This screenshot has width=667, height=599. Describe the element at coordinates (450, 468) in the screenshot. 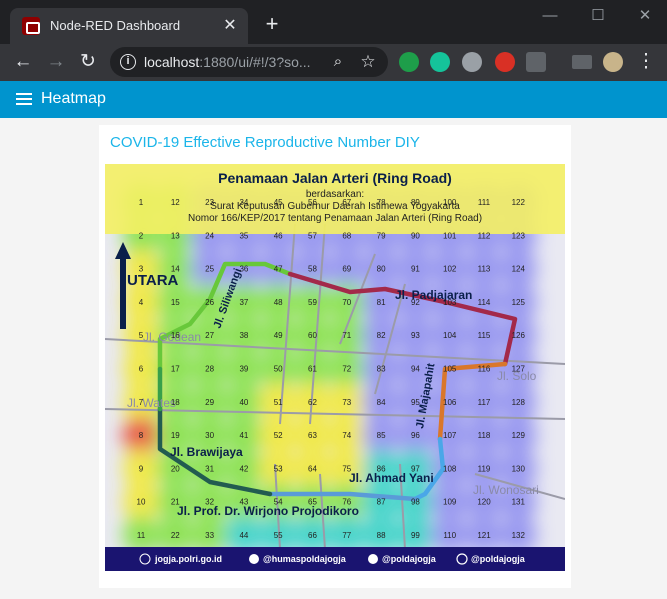

I see `grid-cell-number: 108` at that location.